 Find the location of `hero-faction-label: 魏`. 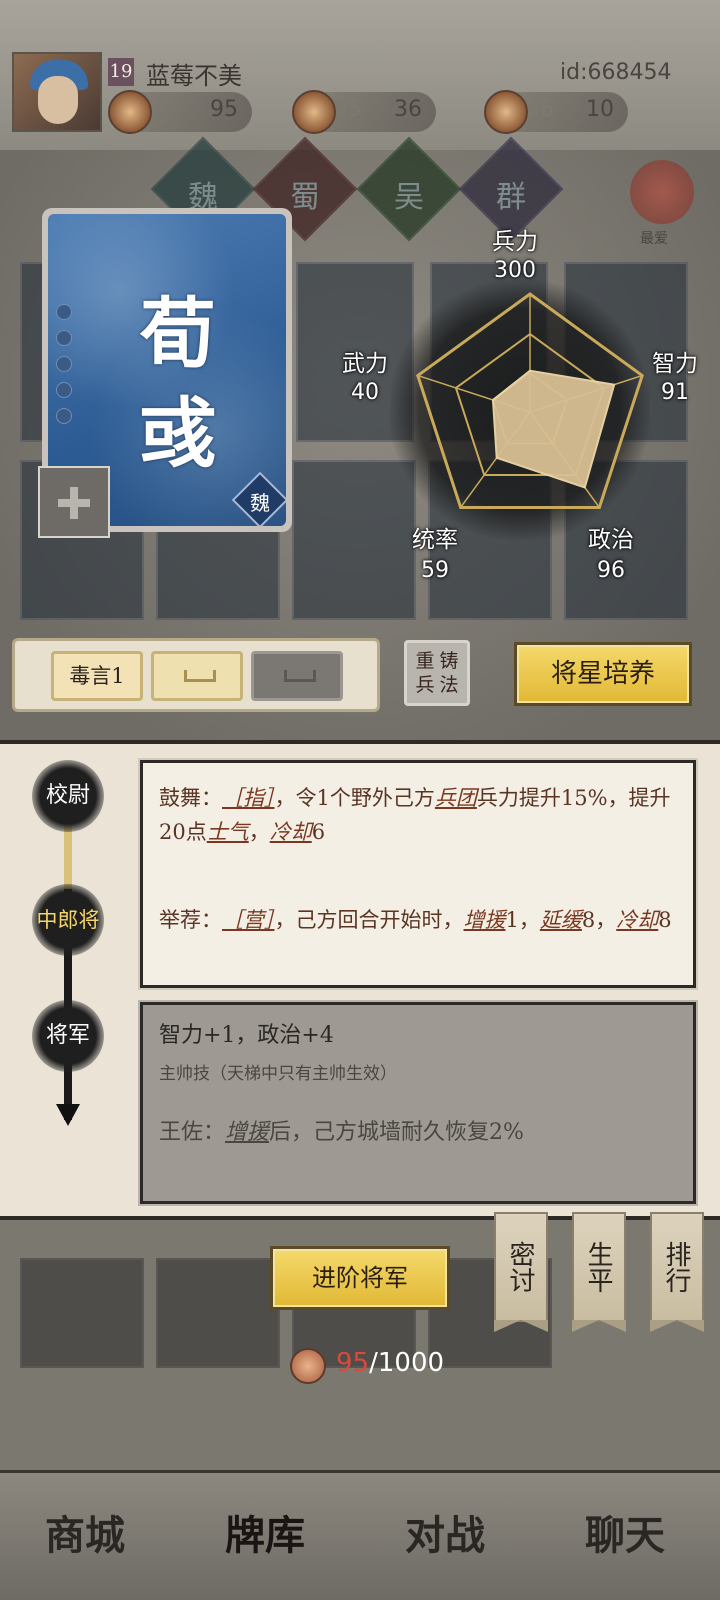

hero-faction-label: 魏 is located at coordinates (260, 503).